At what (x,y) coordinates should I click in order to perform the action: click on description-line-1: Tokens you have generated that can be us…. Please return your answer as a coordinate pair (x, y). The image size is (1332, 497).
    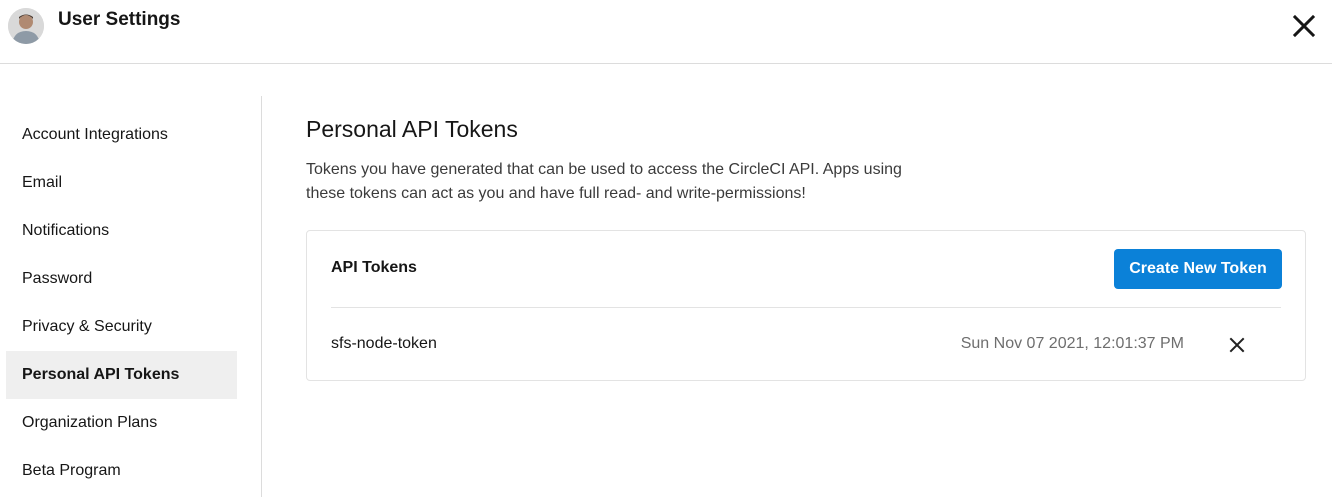
    Looking at the image, I should click on (604, 169).